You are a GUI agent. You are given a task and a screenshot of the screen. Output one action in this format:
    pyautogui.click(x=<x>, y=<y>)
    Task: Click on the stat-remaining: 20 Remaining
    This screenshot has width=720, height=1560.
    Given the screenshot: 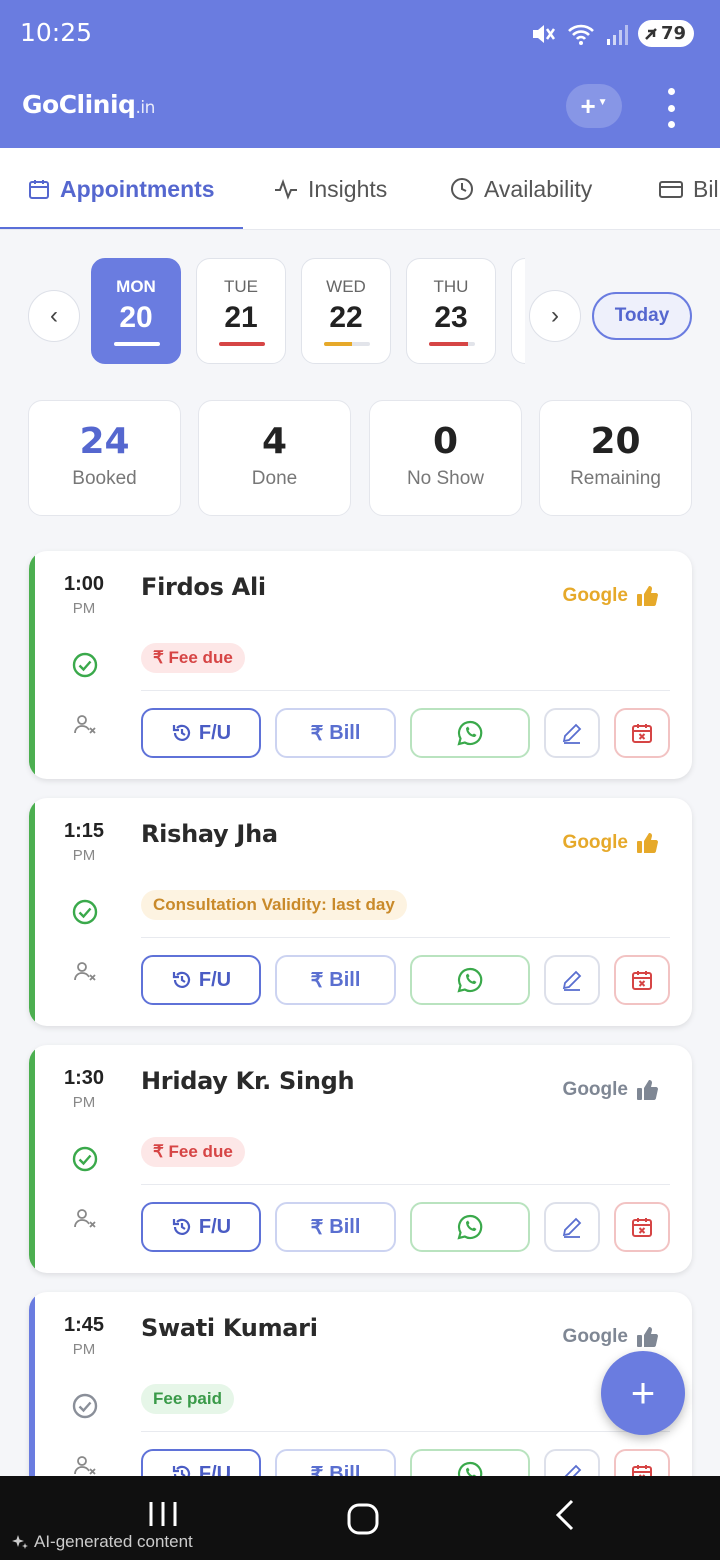 What is the action you would take?
    pyautogui.click(x=615, y=458)
    